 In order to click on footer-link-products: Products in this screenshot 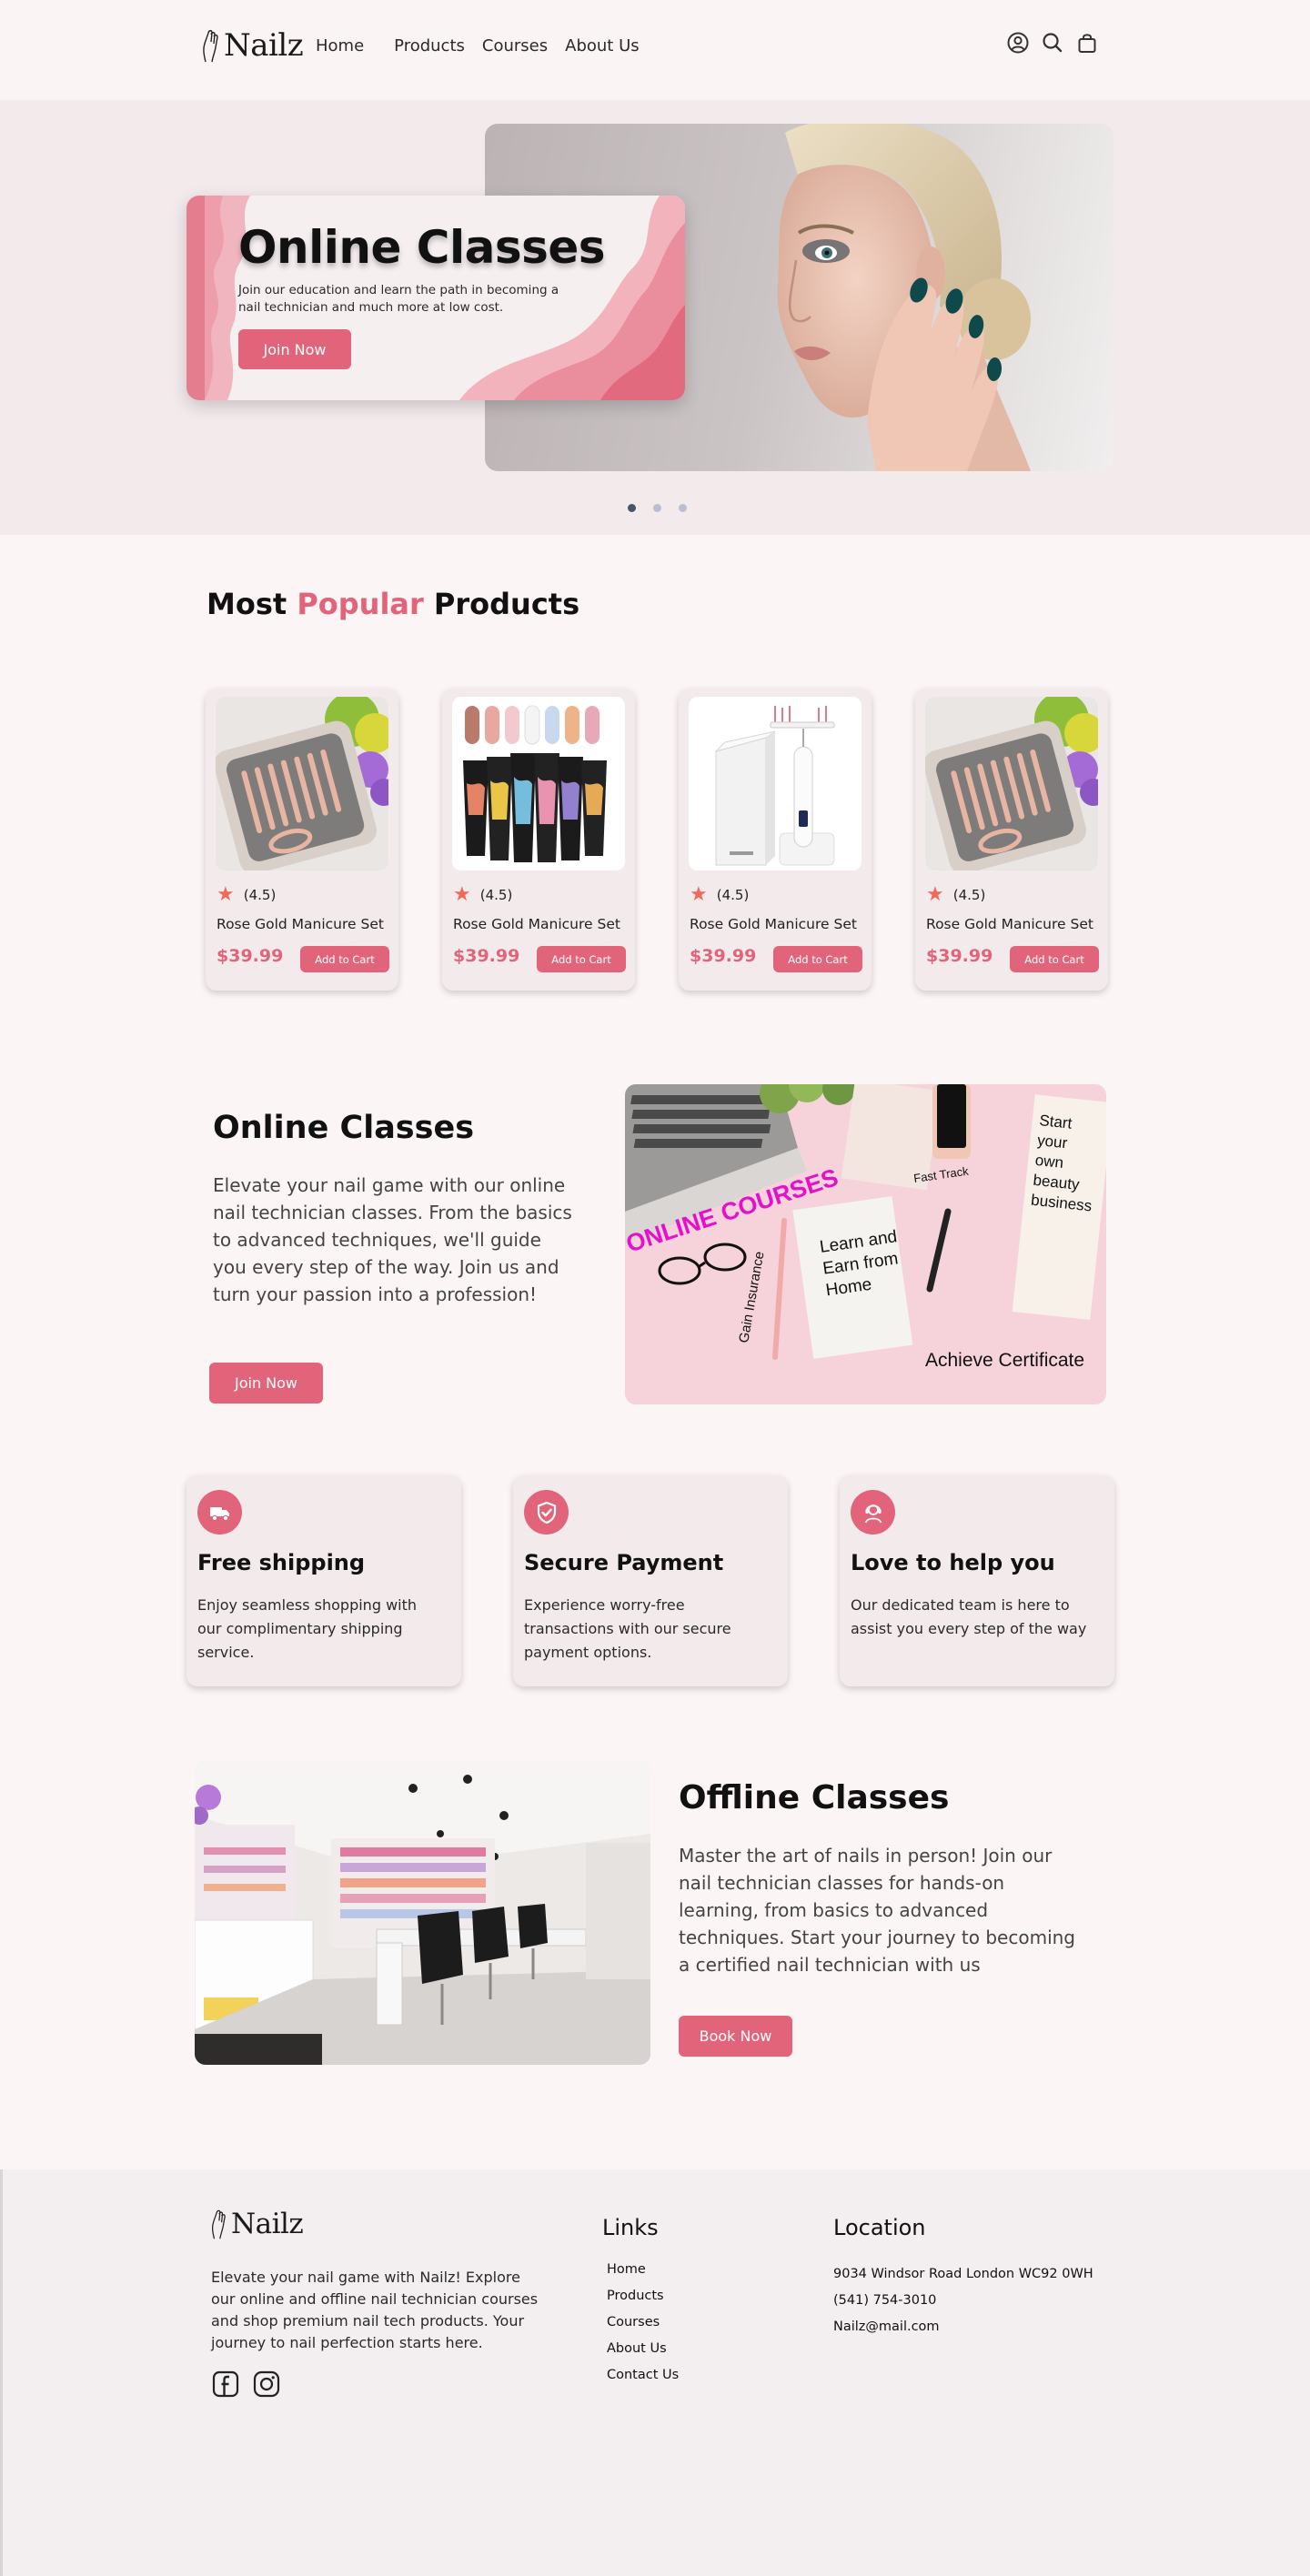, I will do `click(643, 2300)`.